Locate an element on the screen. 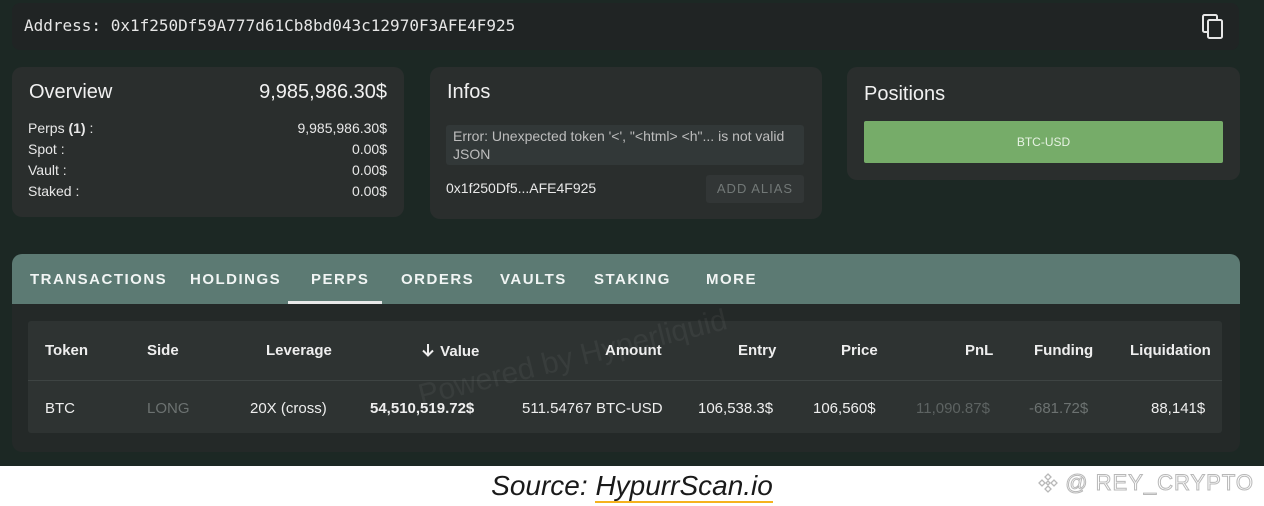  tab-perps: PERPS is located at coordinates (340, 279).